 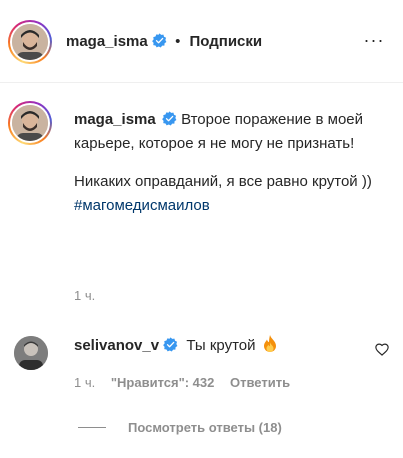 I want to click on view-replies-button: Посмотреть ответы (18), so click(x=180, y=427).